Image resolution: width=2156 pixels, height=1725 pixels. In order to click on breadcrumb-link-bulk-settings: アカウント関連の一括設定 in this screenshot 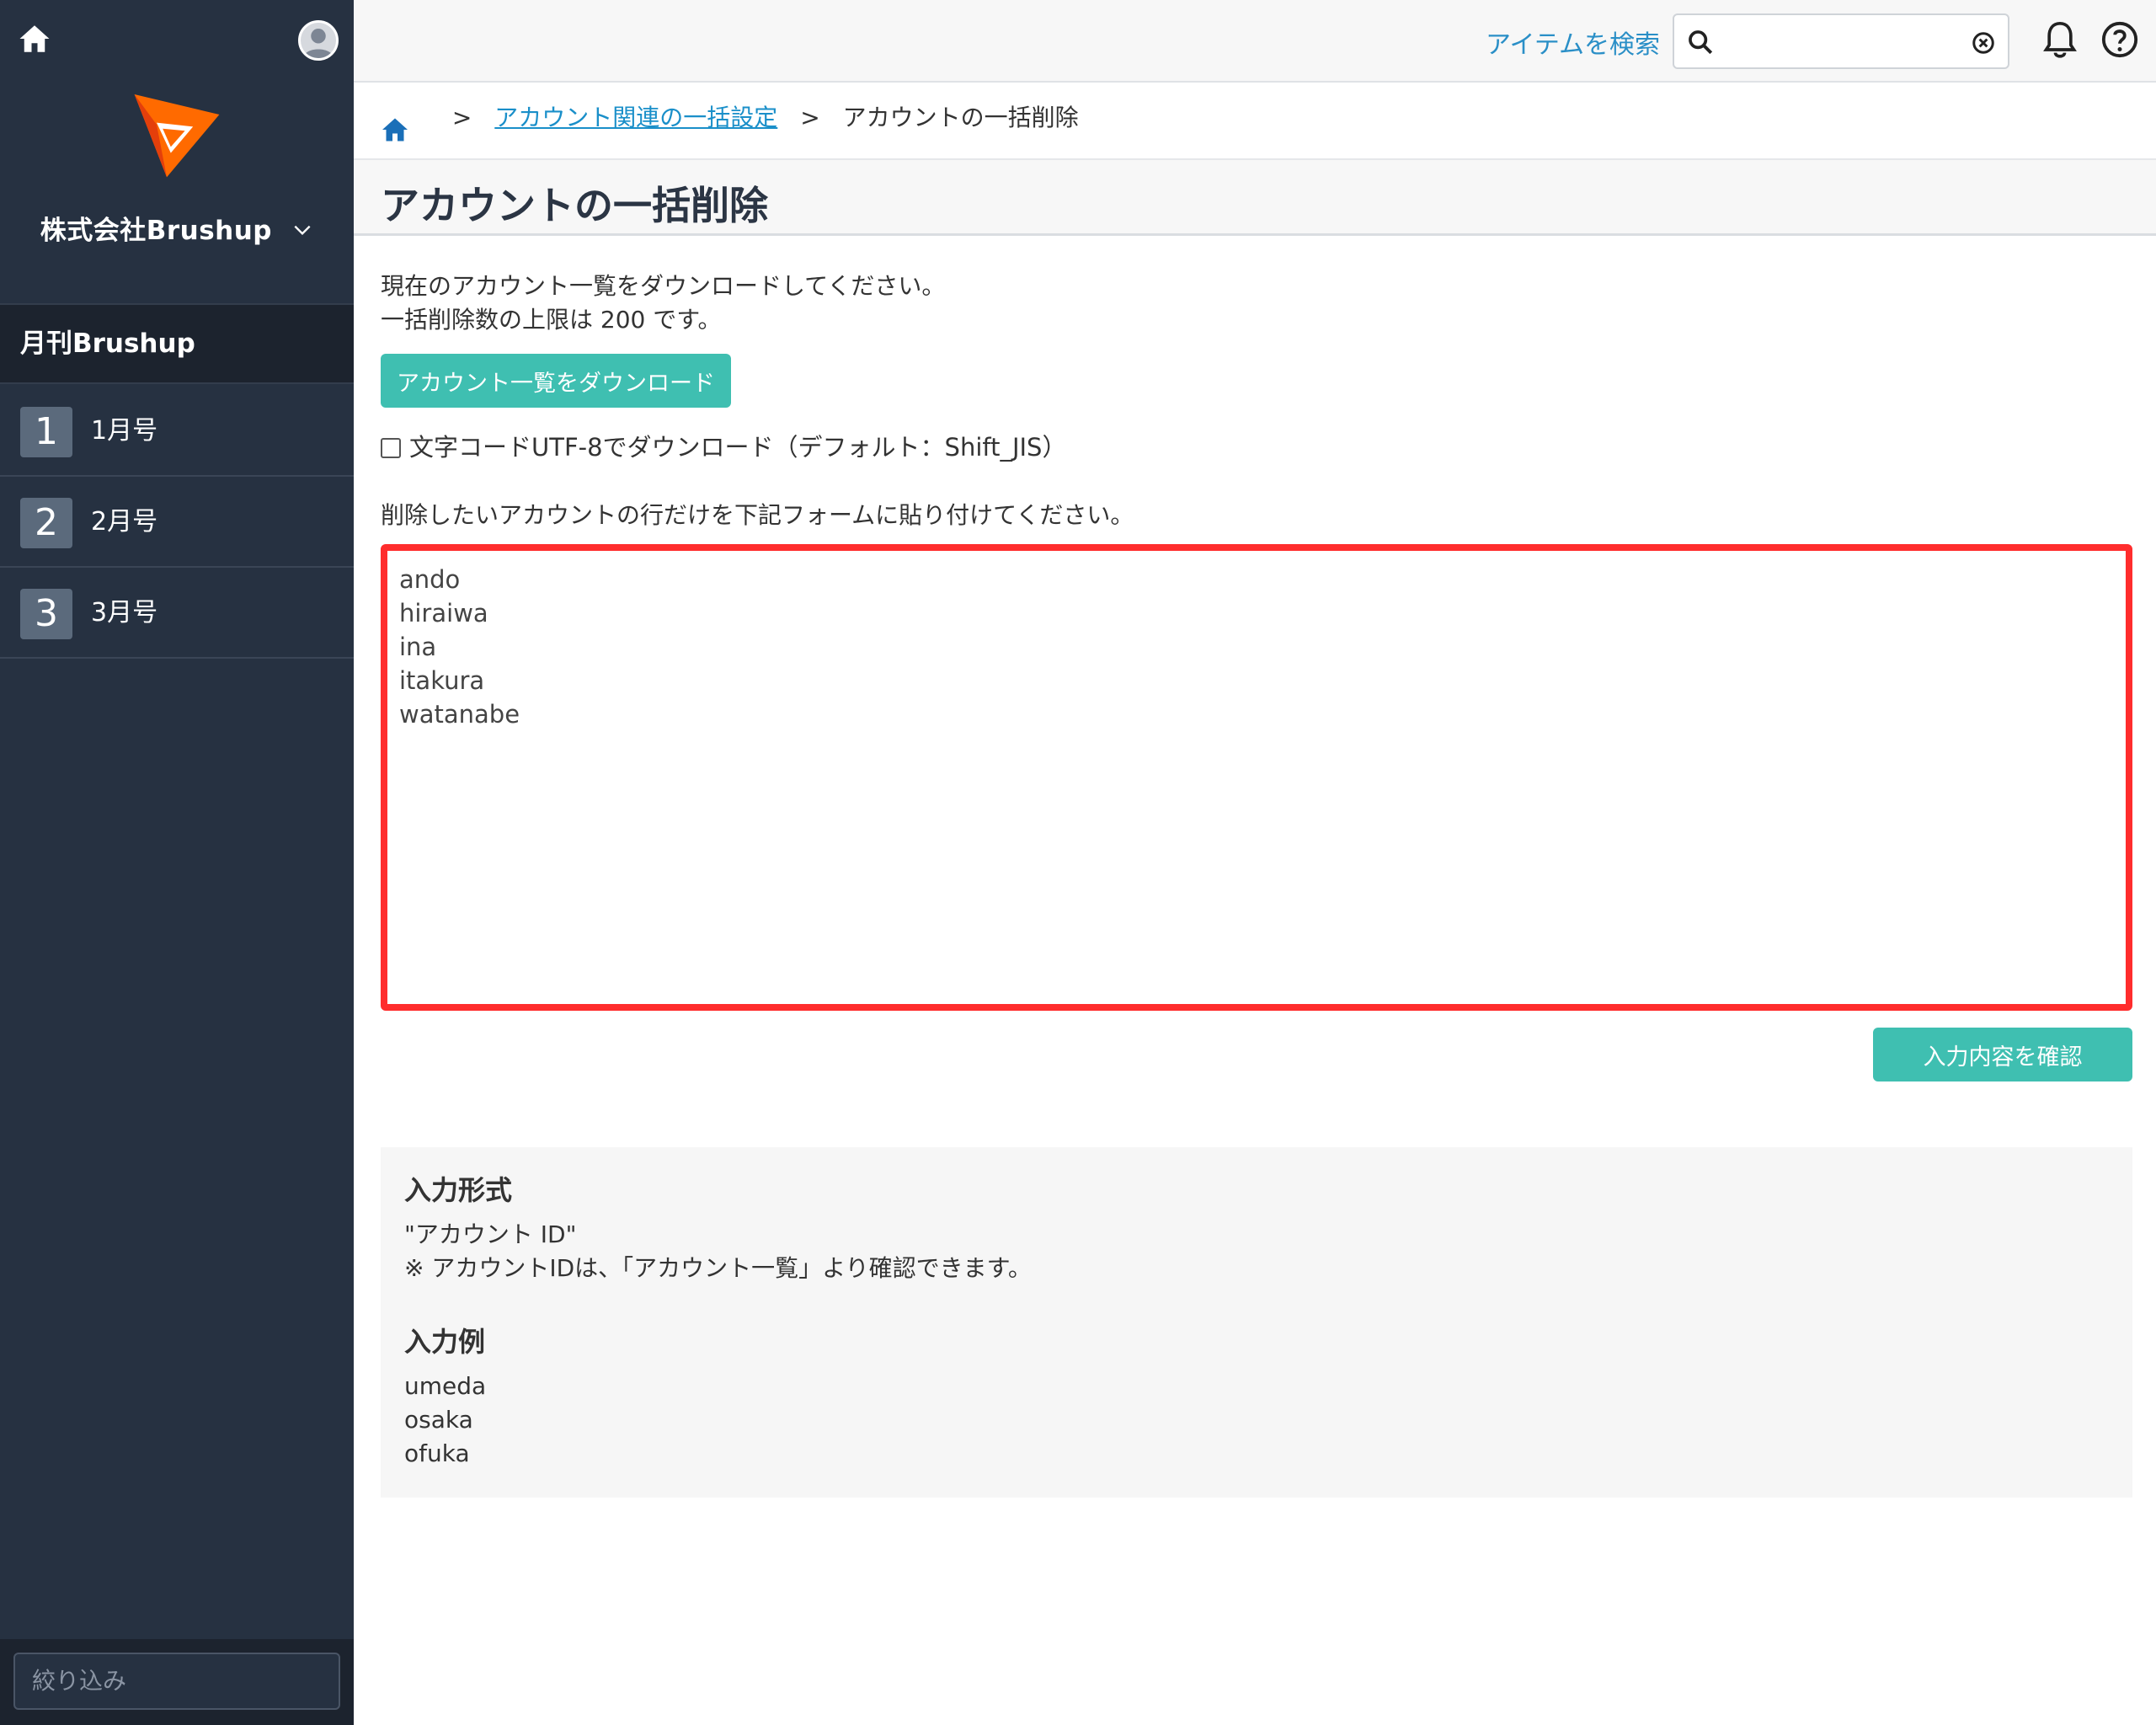, I will do `click(635, 117)`.